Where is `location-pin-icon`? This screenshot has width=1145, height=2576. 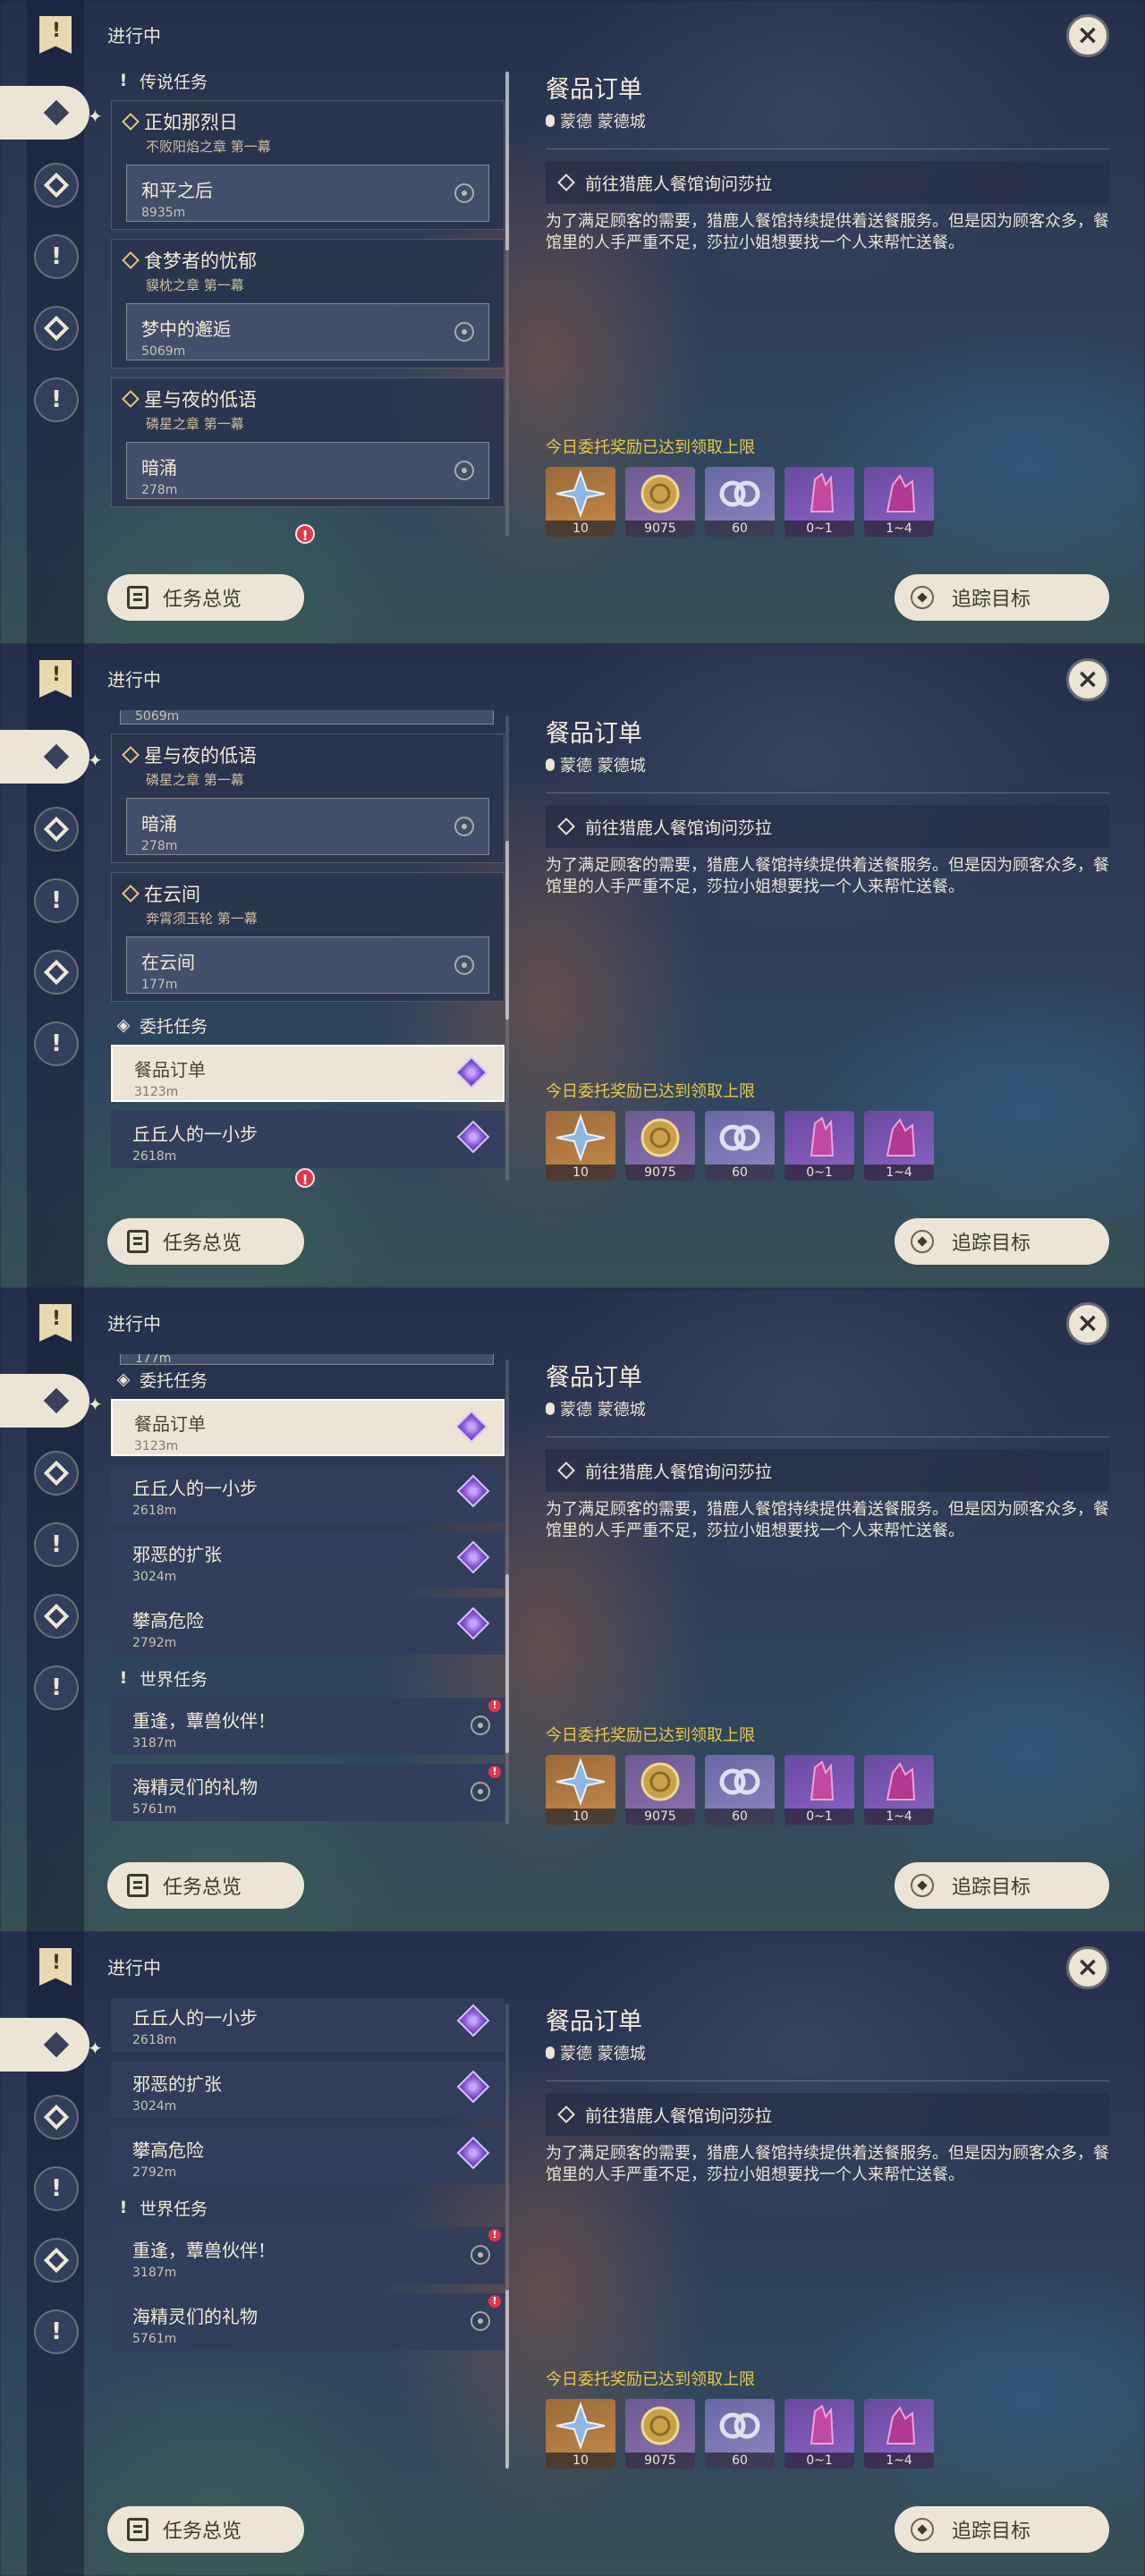
location-pin-icon is located at coordinates (550, 764).